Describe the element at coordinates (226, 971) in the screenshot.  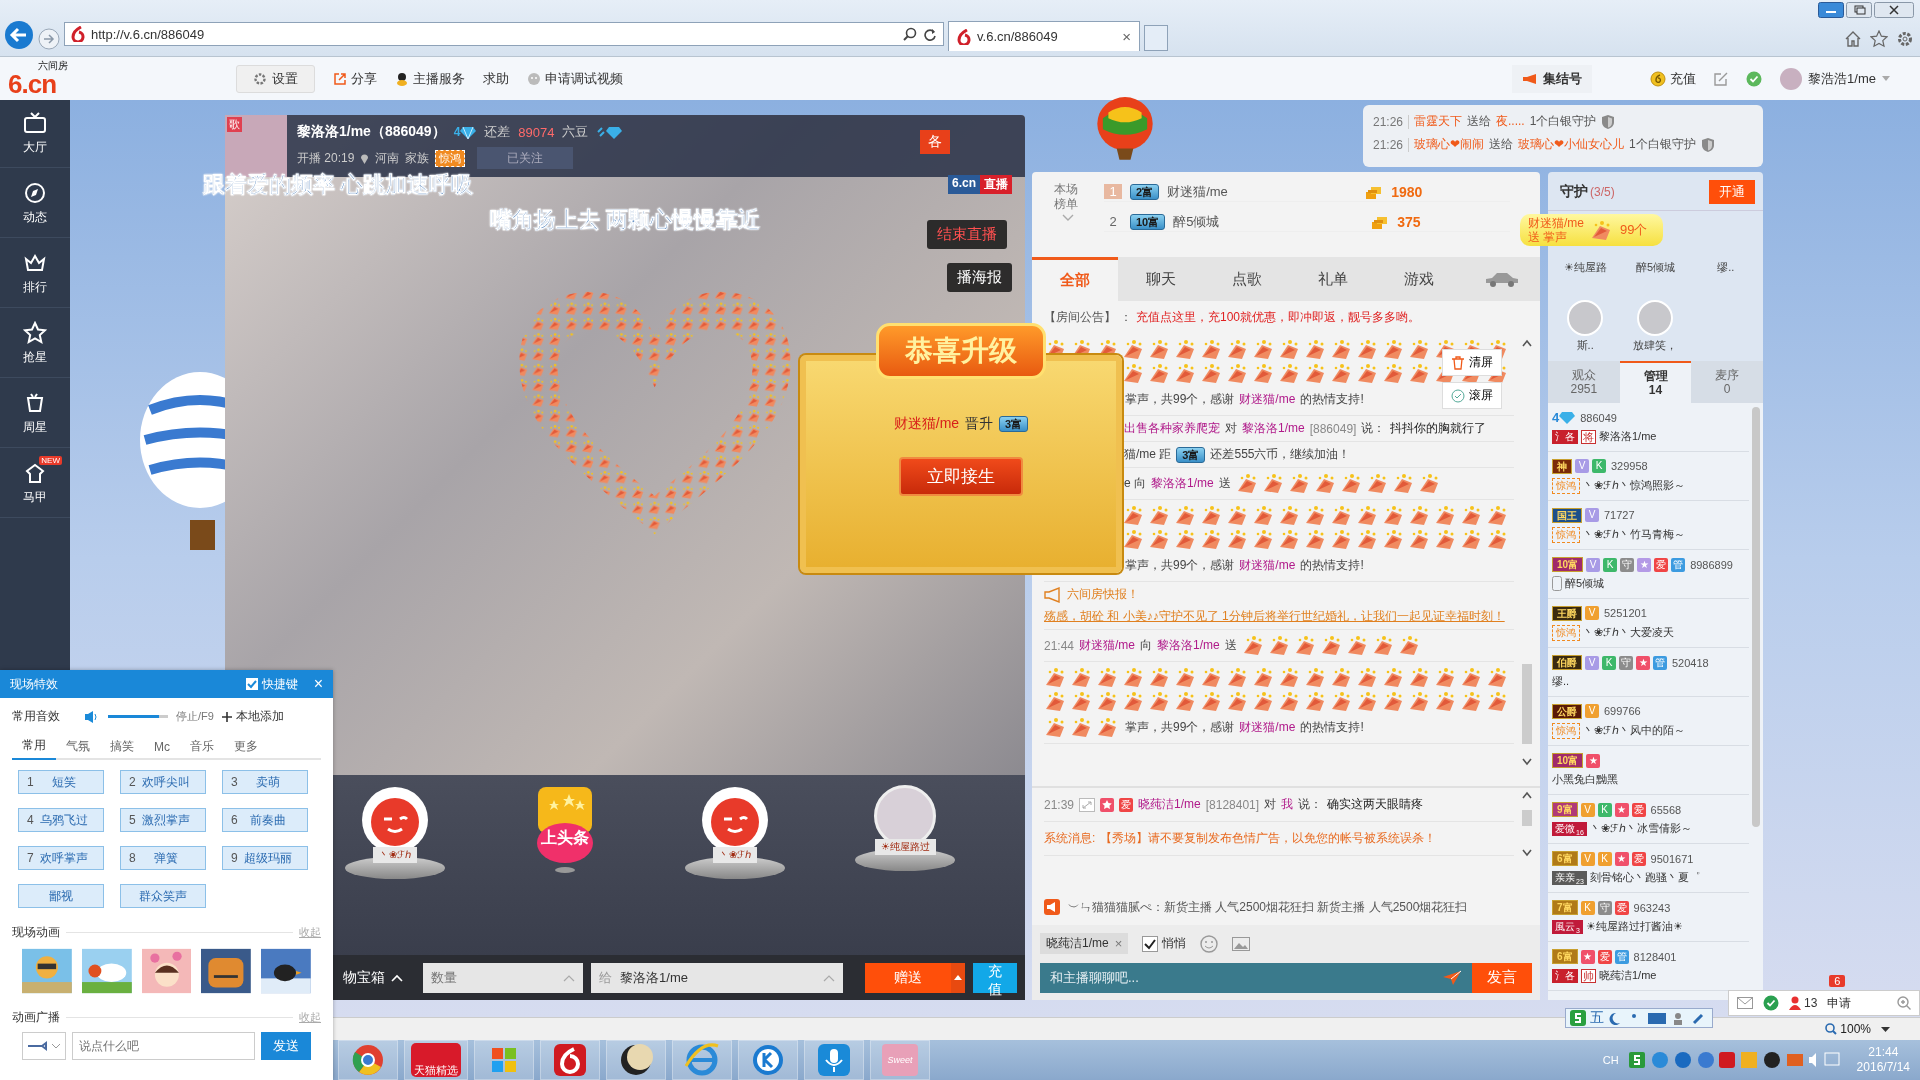
I see `monster-animation-thumbnail` at that location.